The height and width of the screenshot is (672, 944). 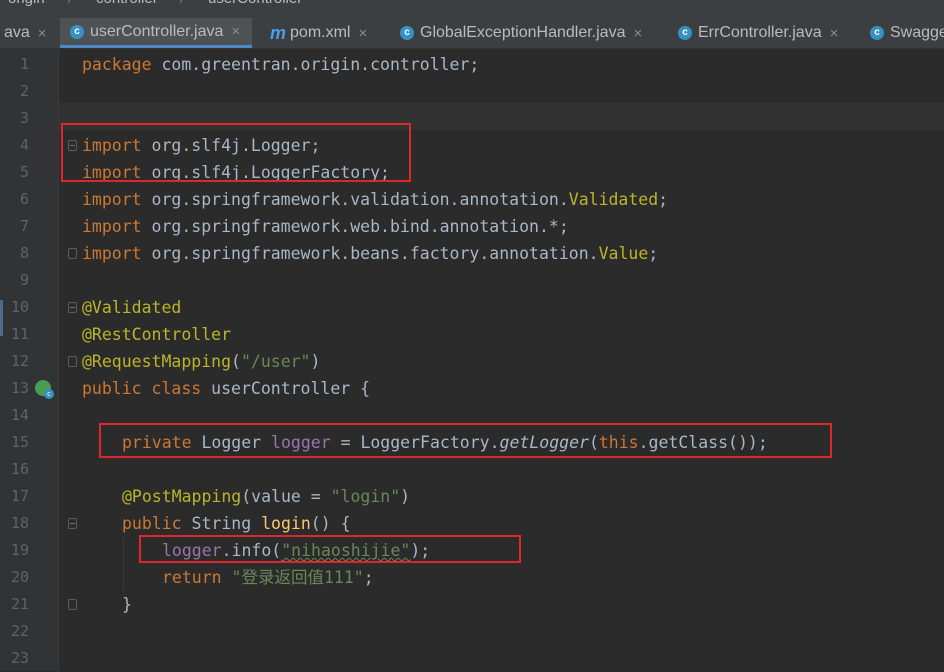 What do you see at coordinates (19, 523) in the screenshot?
I see `line-number: 18` at bounding box center [19, 523].